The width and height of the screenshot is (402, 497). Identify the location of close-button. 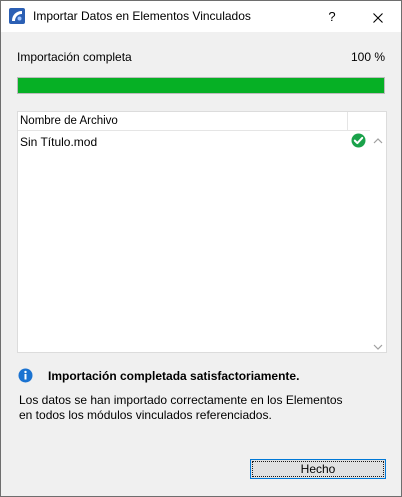
(378, 16).